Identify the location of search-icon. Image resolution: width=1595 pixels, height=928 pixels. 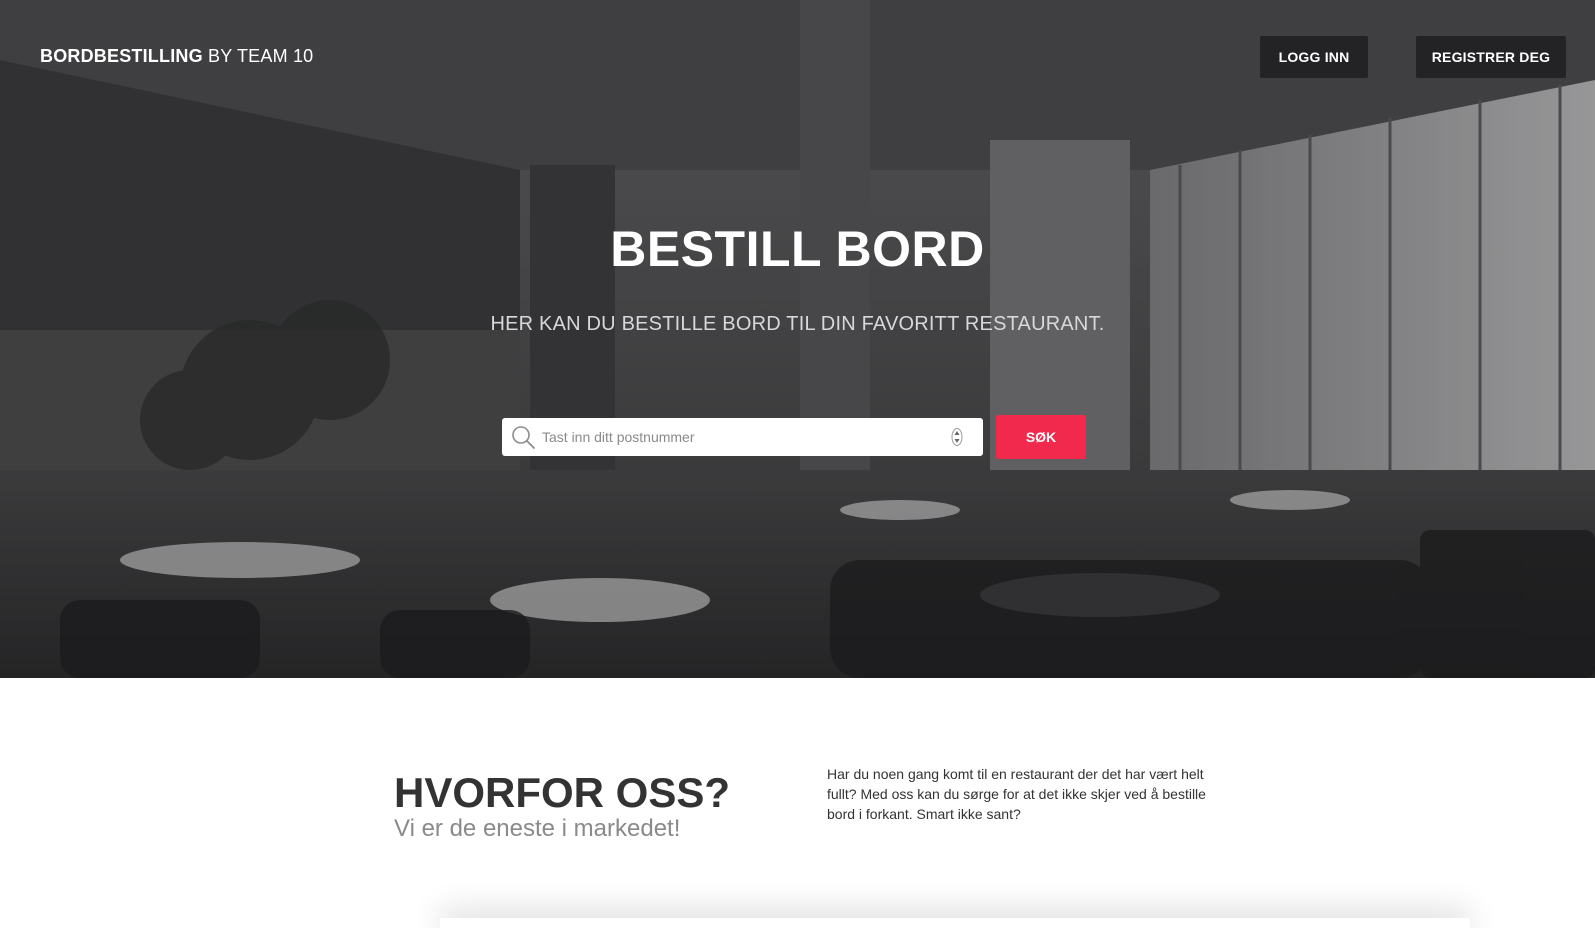
(523, 437).